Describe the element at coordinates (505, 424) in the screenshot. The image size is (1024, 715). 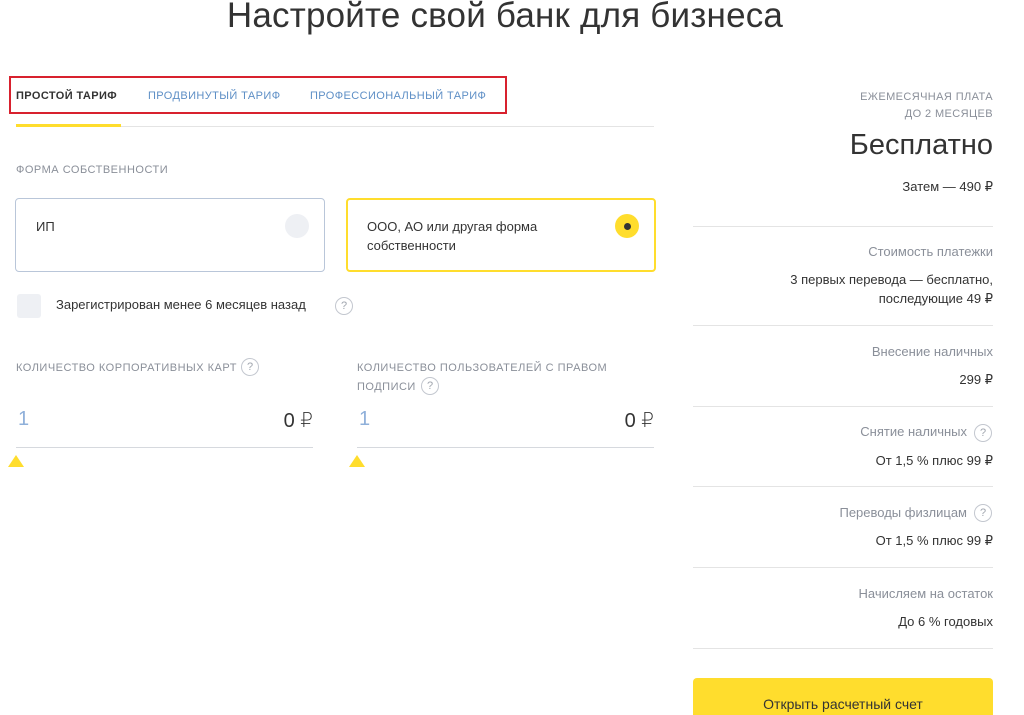
I see `signers-count-field: 1 0 ₽` at that location.